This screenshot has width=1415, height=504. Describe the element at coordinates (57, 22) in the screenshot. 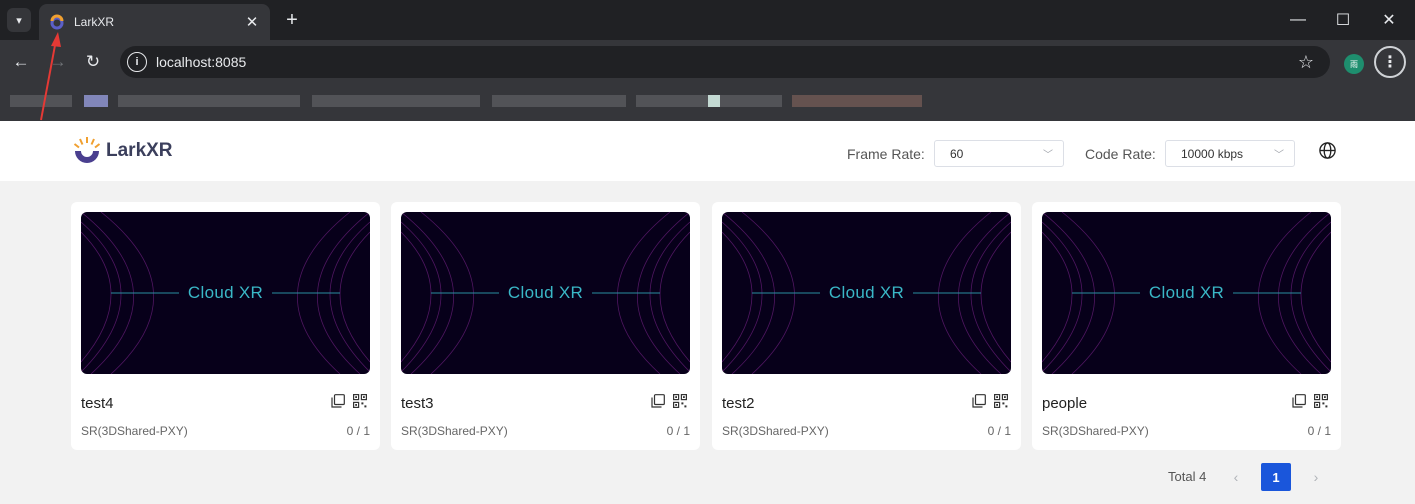

I see `larkxr-favicon-icon` at that location.